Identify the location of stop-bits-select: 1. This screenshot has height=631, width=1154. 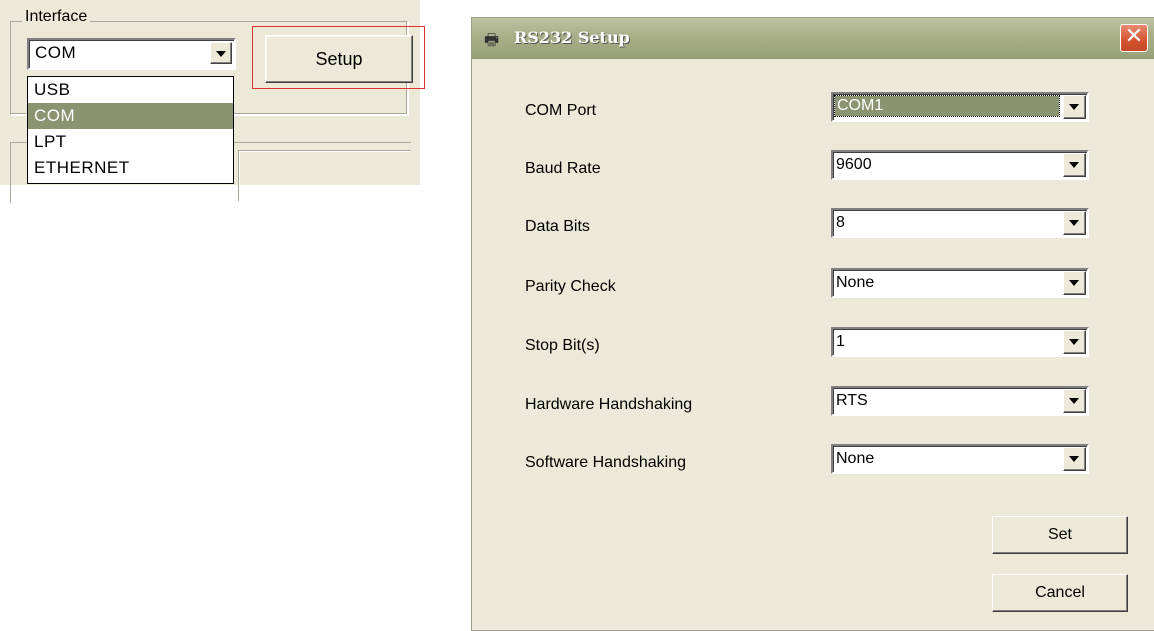
(960, 342).